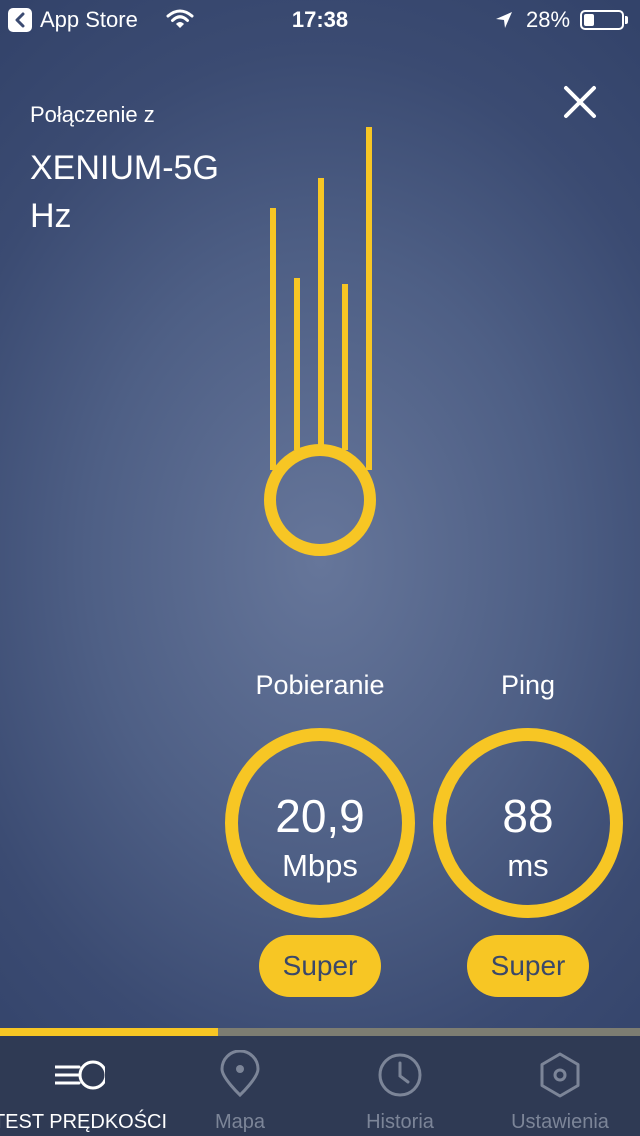  Describe the element at coordinates (240, 1074) in the screenshot. I see `map-pin-icon` at that location.